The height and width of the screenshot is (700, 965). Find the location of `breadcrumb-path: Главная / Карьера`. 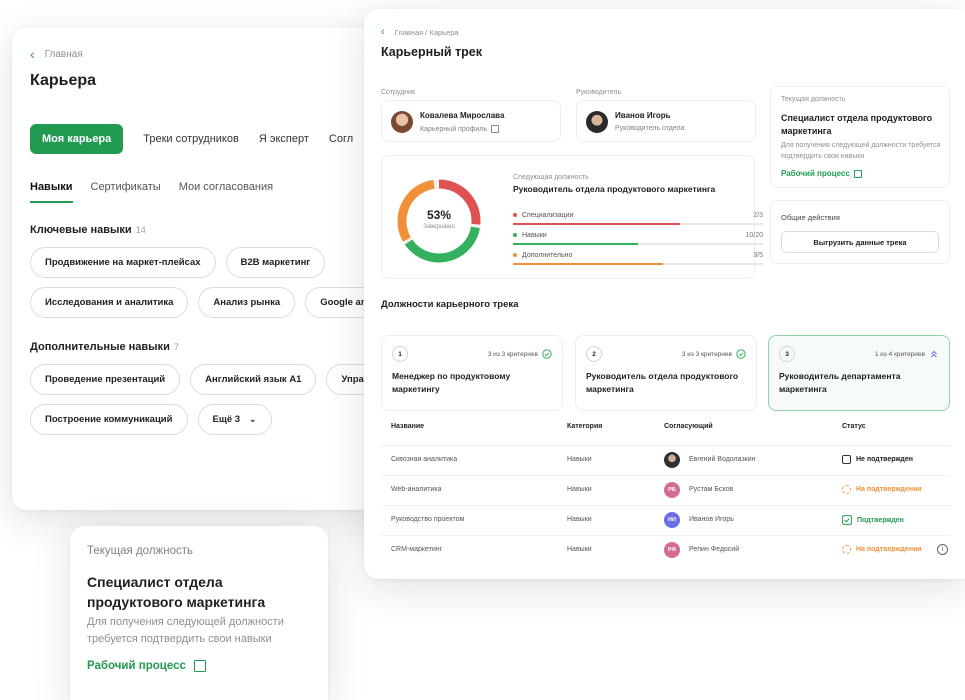

breadcrumb-path: Главная / Карьера is located at coordinates (427, 32).